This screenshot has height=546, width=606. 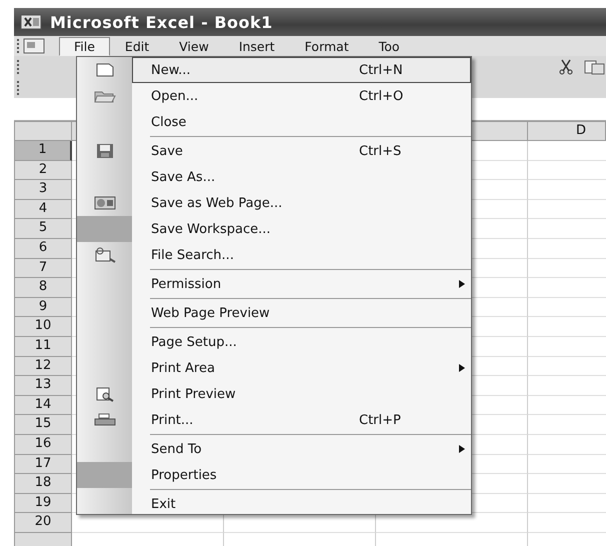 I want to click on select-all-corner, so click(x=43, y=131).